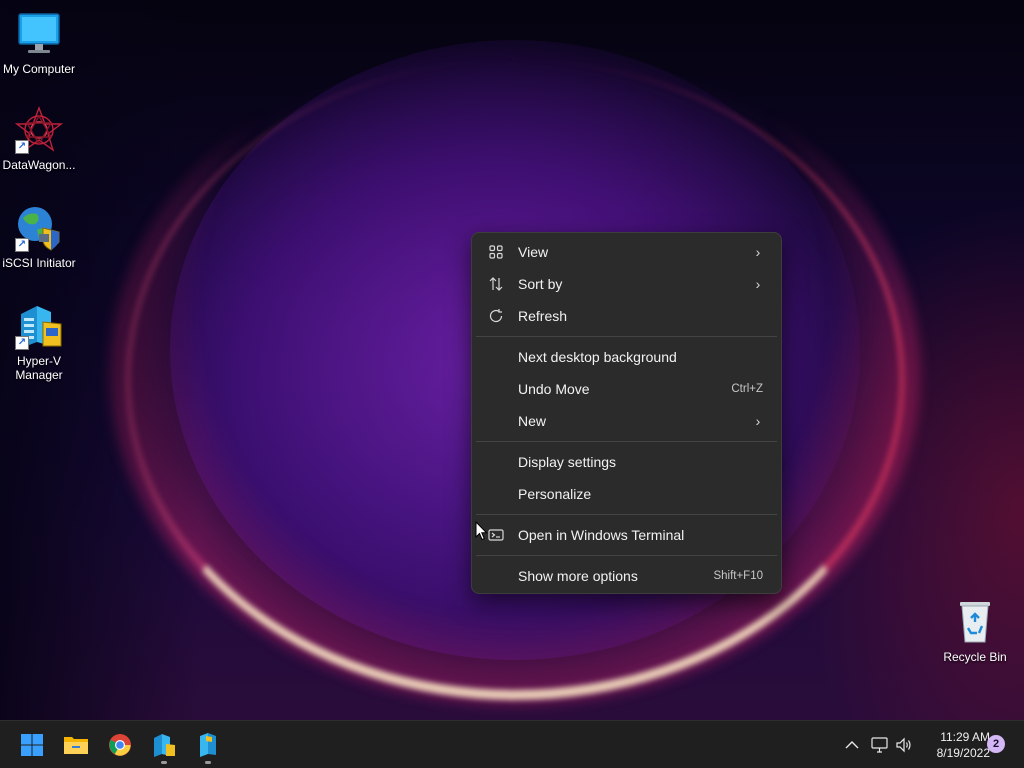  What do you see at coordinates (39, 326) in the screenshot?
I see `hyperv-icon: ↗` at bounding box center [39, 326].